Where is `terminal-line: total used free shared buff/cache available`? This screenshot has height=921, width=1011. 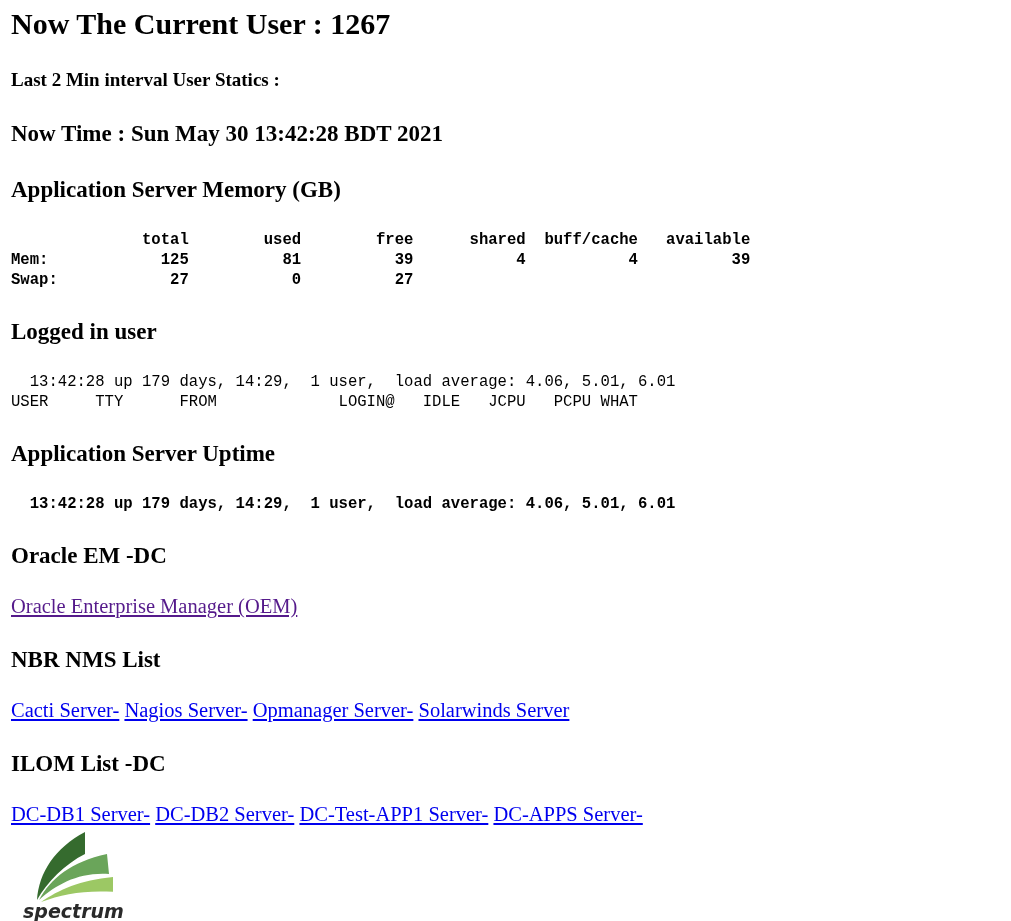 terminal-line: total used free shared buff/cache available is located at coordinates (446, 240).